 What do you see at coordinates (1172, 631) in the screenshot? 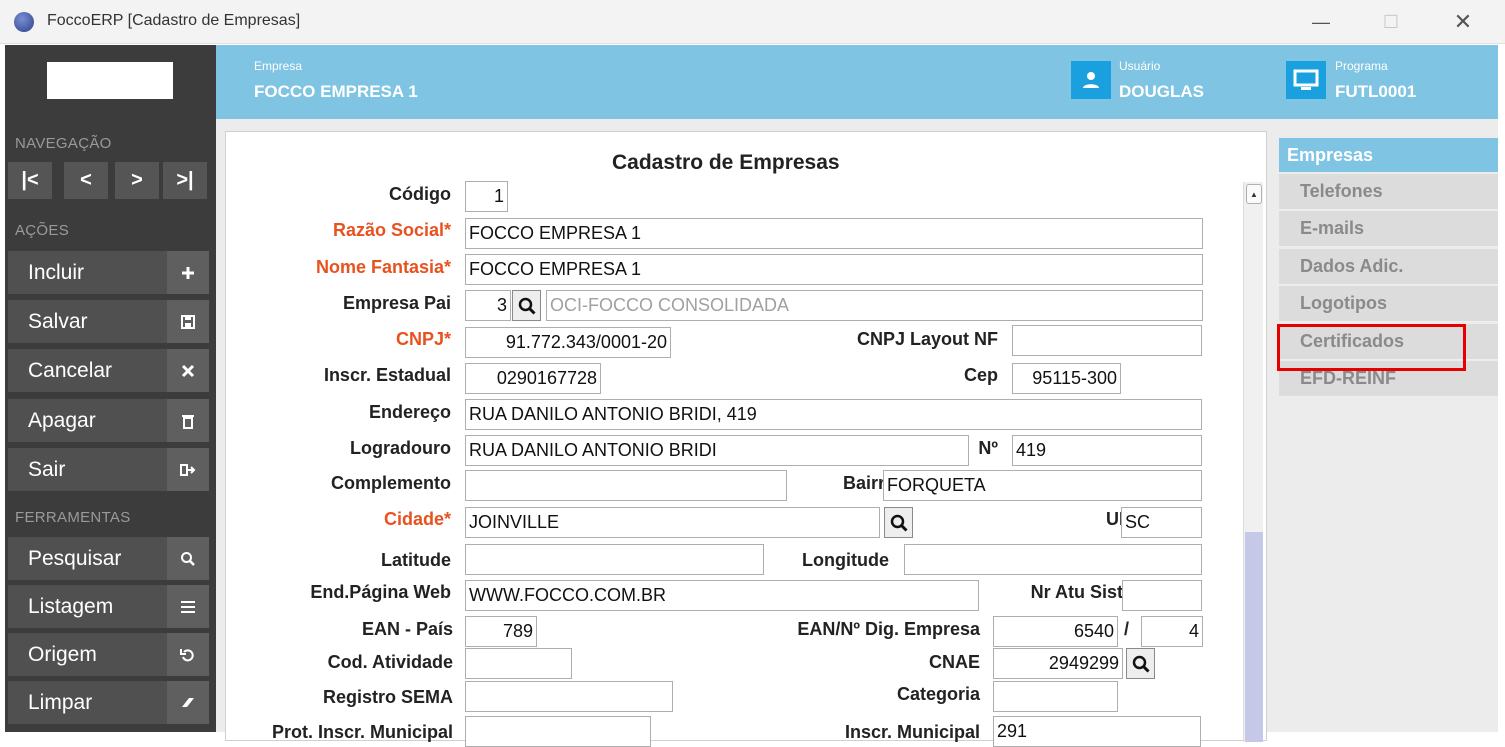
I see `ean-digito-field: 4` at bounding box center [1172, 631].